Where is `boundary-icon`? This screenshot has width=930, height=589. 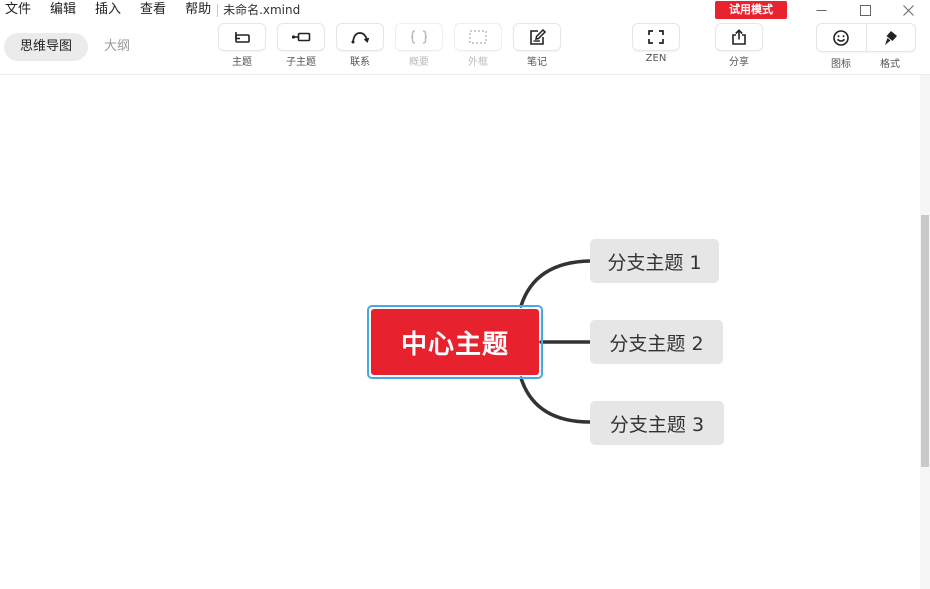
boundary-icon is located at coordinates (478, 37).